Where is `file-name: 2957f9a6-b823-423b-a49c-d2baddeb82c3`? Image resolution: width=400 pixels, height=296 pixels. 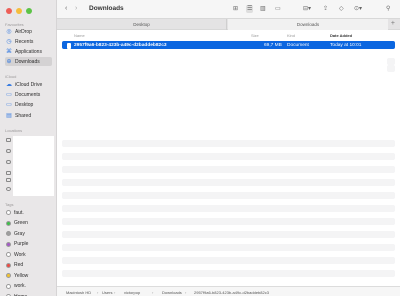
file-name: 2957f9a6-b823-423b-a49c-d2baddeb82c3 is located at coordinates (120, 45).